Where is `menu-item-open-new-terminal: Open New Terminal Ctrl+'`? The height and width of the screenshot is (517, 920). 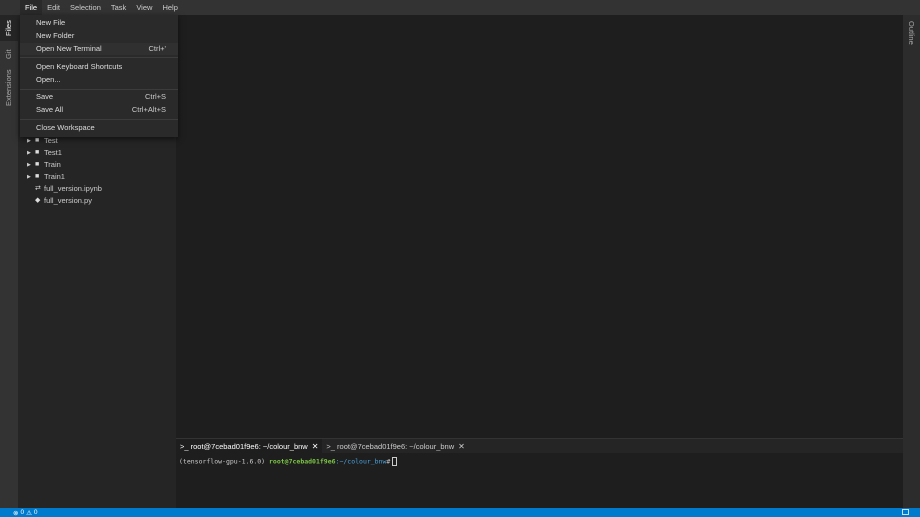 menu-item-open-new-terminal: Open New Terminal Ctrl+' is located at coordinates (99, 49).